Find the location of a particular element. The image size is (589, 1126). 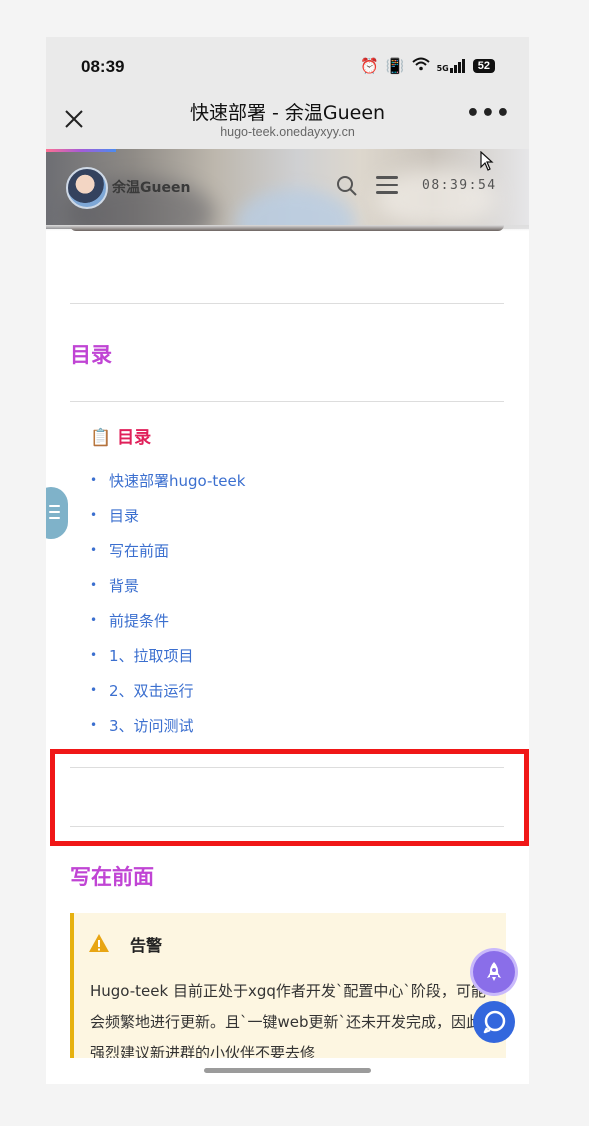

toc-item: • 3、访问测试 is located at coordinates (167, 732).